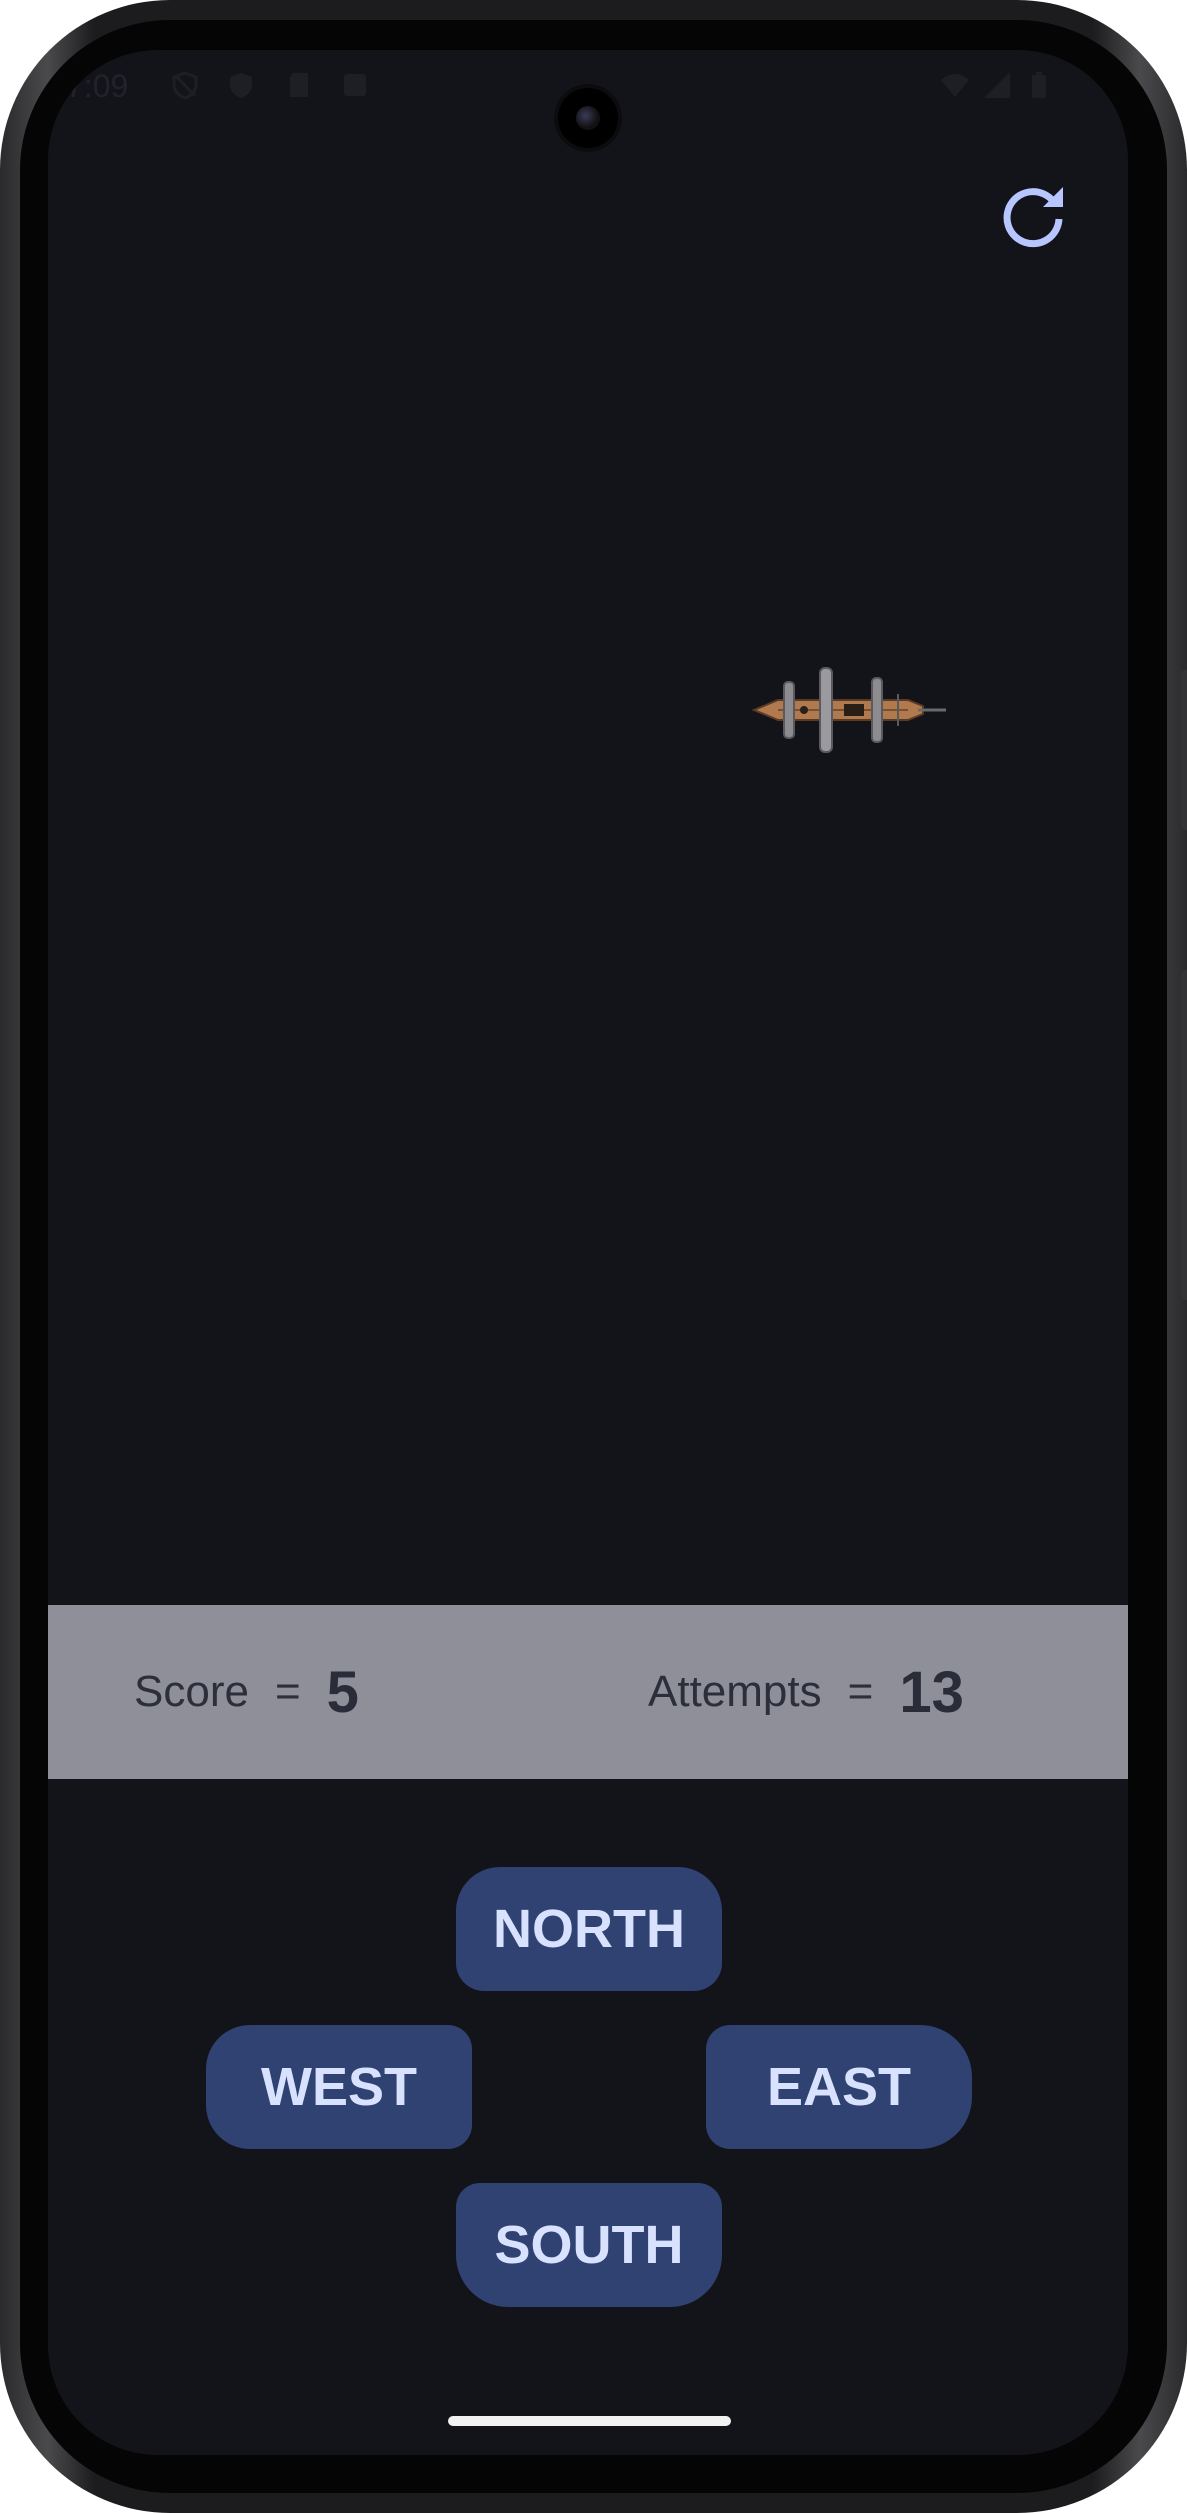 Image resolution: width=1187 pixels, height=2513 pixels. What do you see at coordinates (589, 2245) in the screenshot?
I see `south-button: SOUTH` at bounding box center [589, 2245].